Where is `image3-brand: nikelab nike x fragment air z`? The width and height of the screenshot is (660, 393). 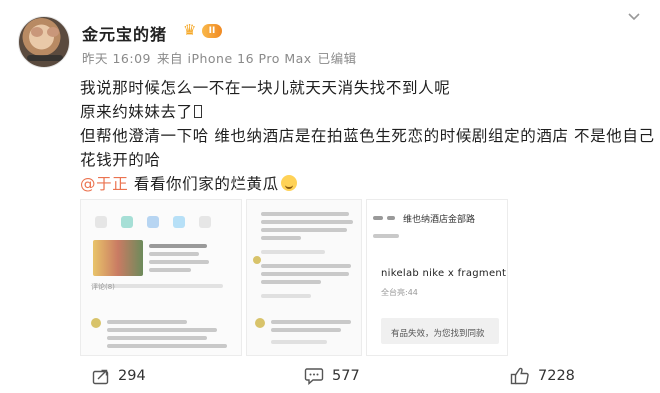 image3-brand: nikelab nike x fragment air z is located at coordinates (444, 273).